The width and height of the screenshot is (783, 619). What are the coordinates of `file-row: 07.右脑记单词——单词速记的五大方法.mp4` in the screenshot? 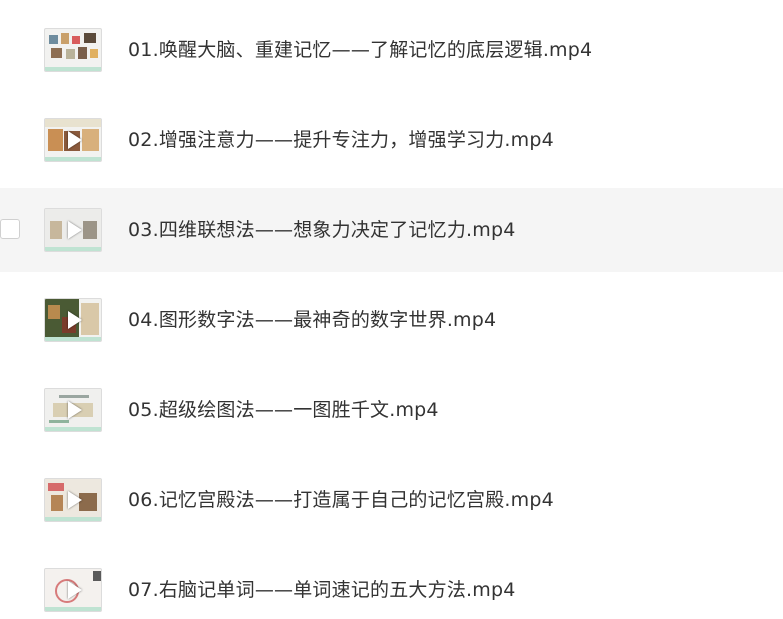 It's located at (391, 583).